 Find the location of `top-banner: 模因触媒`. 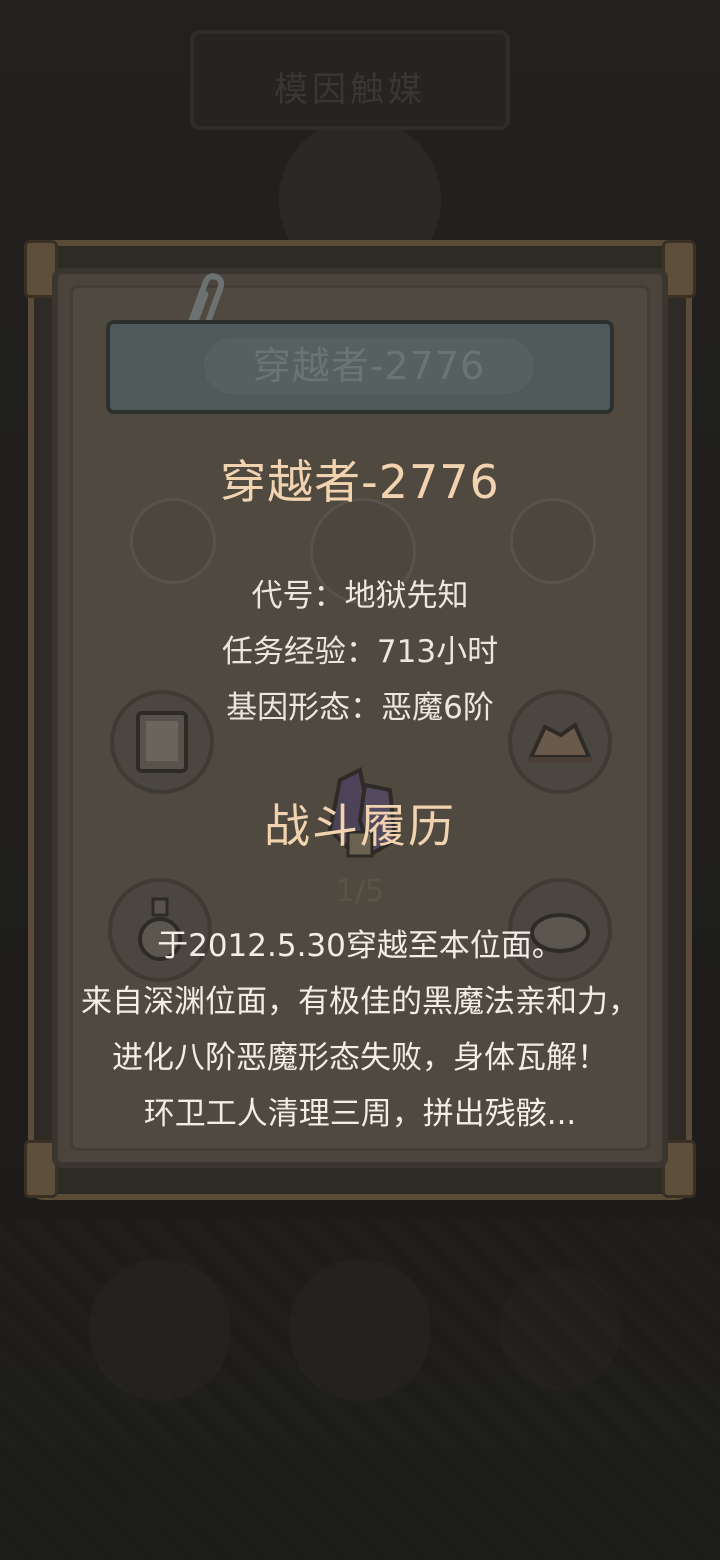

top-banner: 模因触媒 is located at coordinates (350, 80).